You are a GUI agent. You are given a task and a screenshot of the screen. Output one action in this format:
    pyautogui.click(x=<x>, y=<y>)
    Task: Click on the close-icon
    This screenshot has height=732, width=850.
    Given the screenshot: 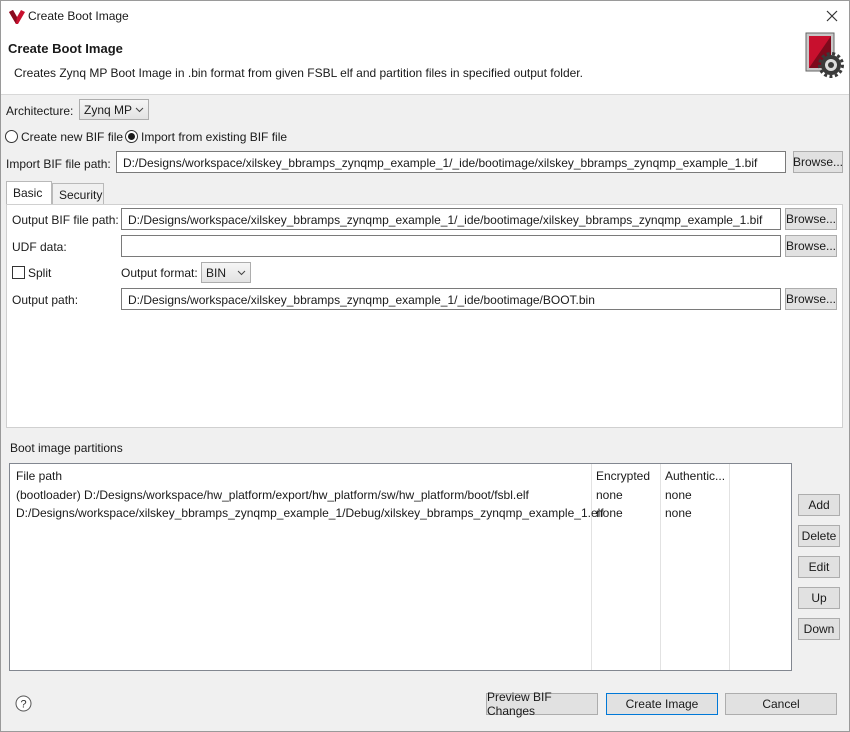 What is the action you would take?
    pyautogui.click(x=832, y=16)
    